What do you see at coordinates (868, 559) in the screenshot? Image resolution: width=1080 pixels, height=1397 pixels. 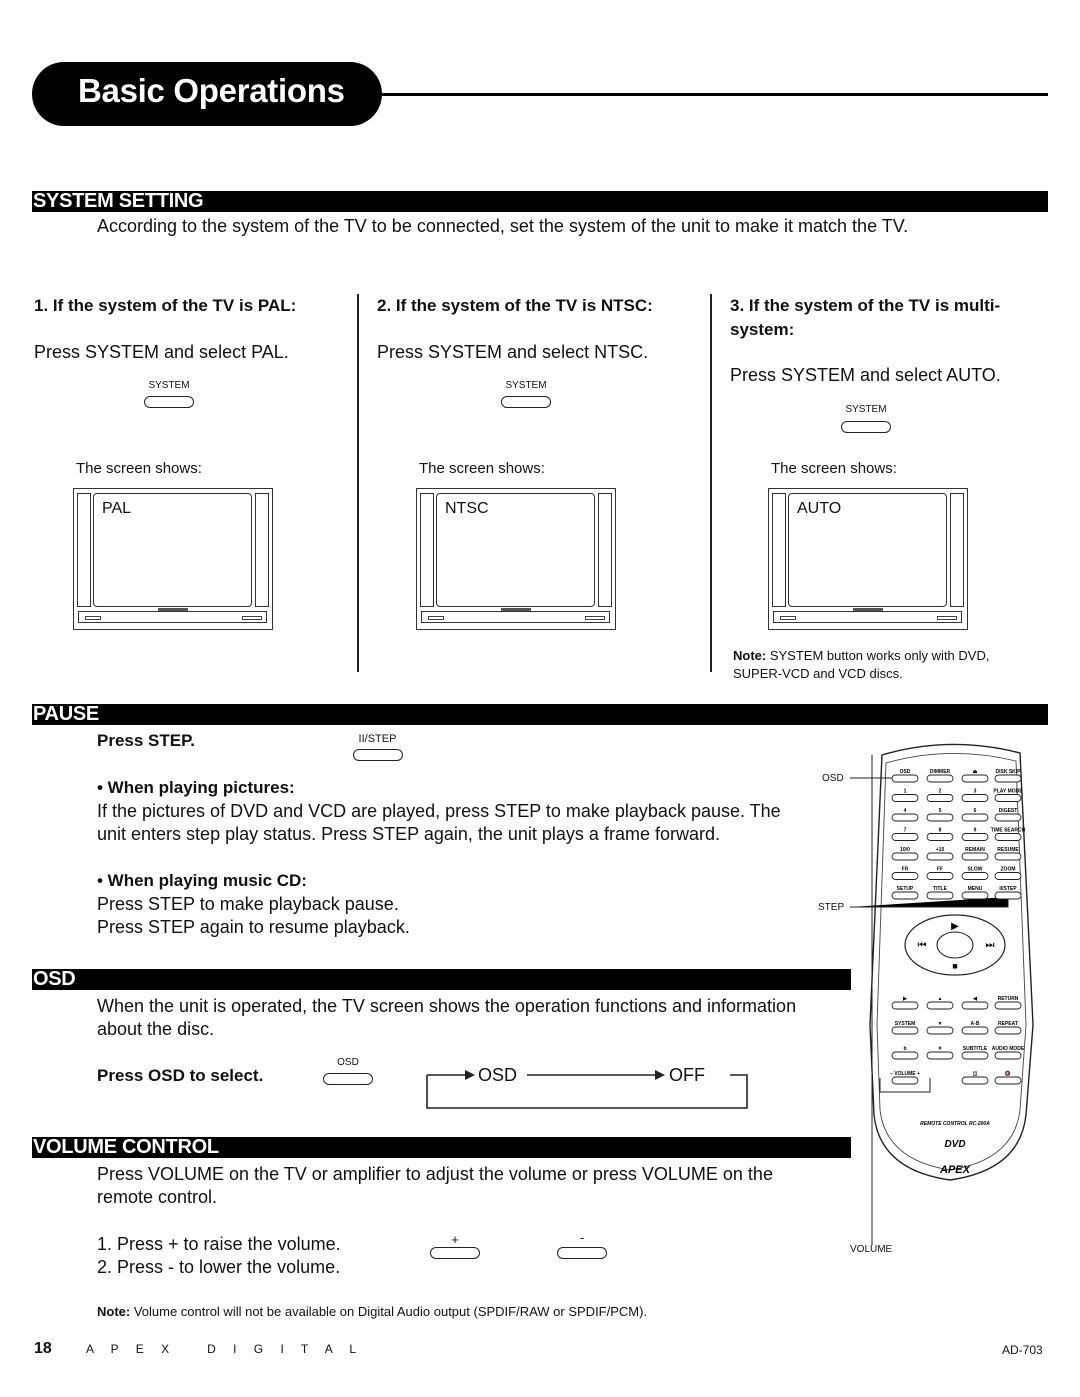 I see `tv-illustration-auto: AUTO` at bounding box center [868, 559].